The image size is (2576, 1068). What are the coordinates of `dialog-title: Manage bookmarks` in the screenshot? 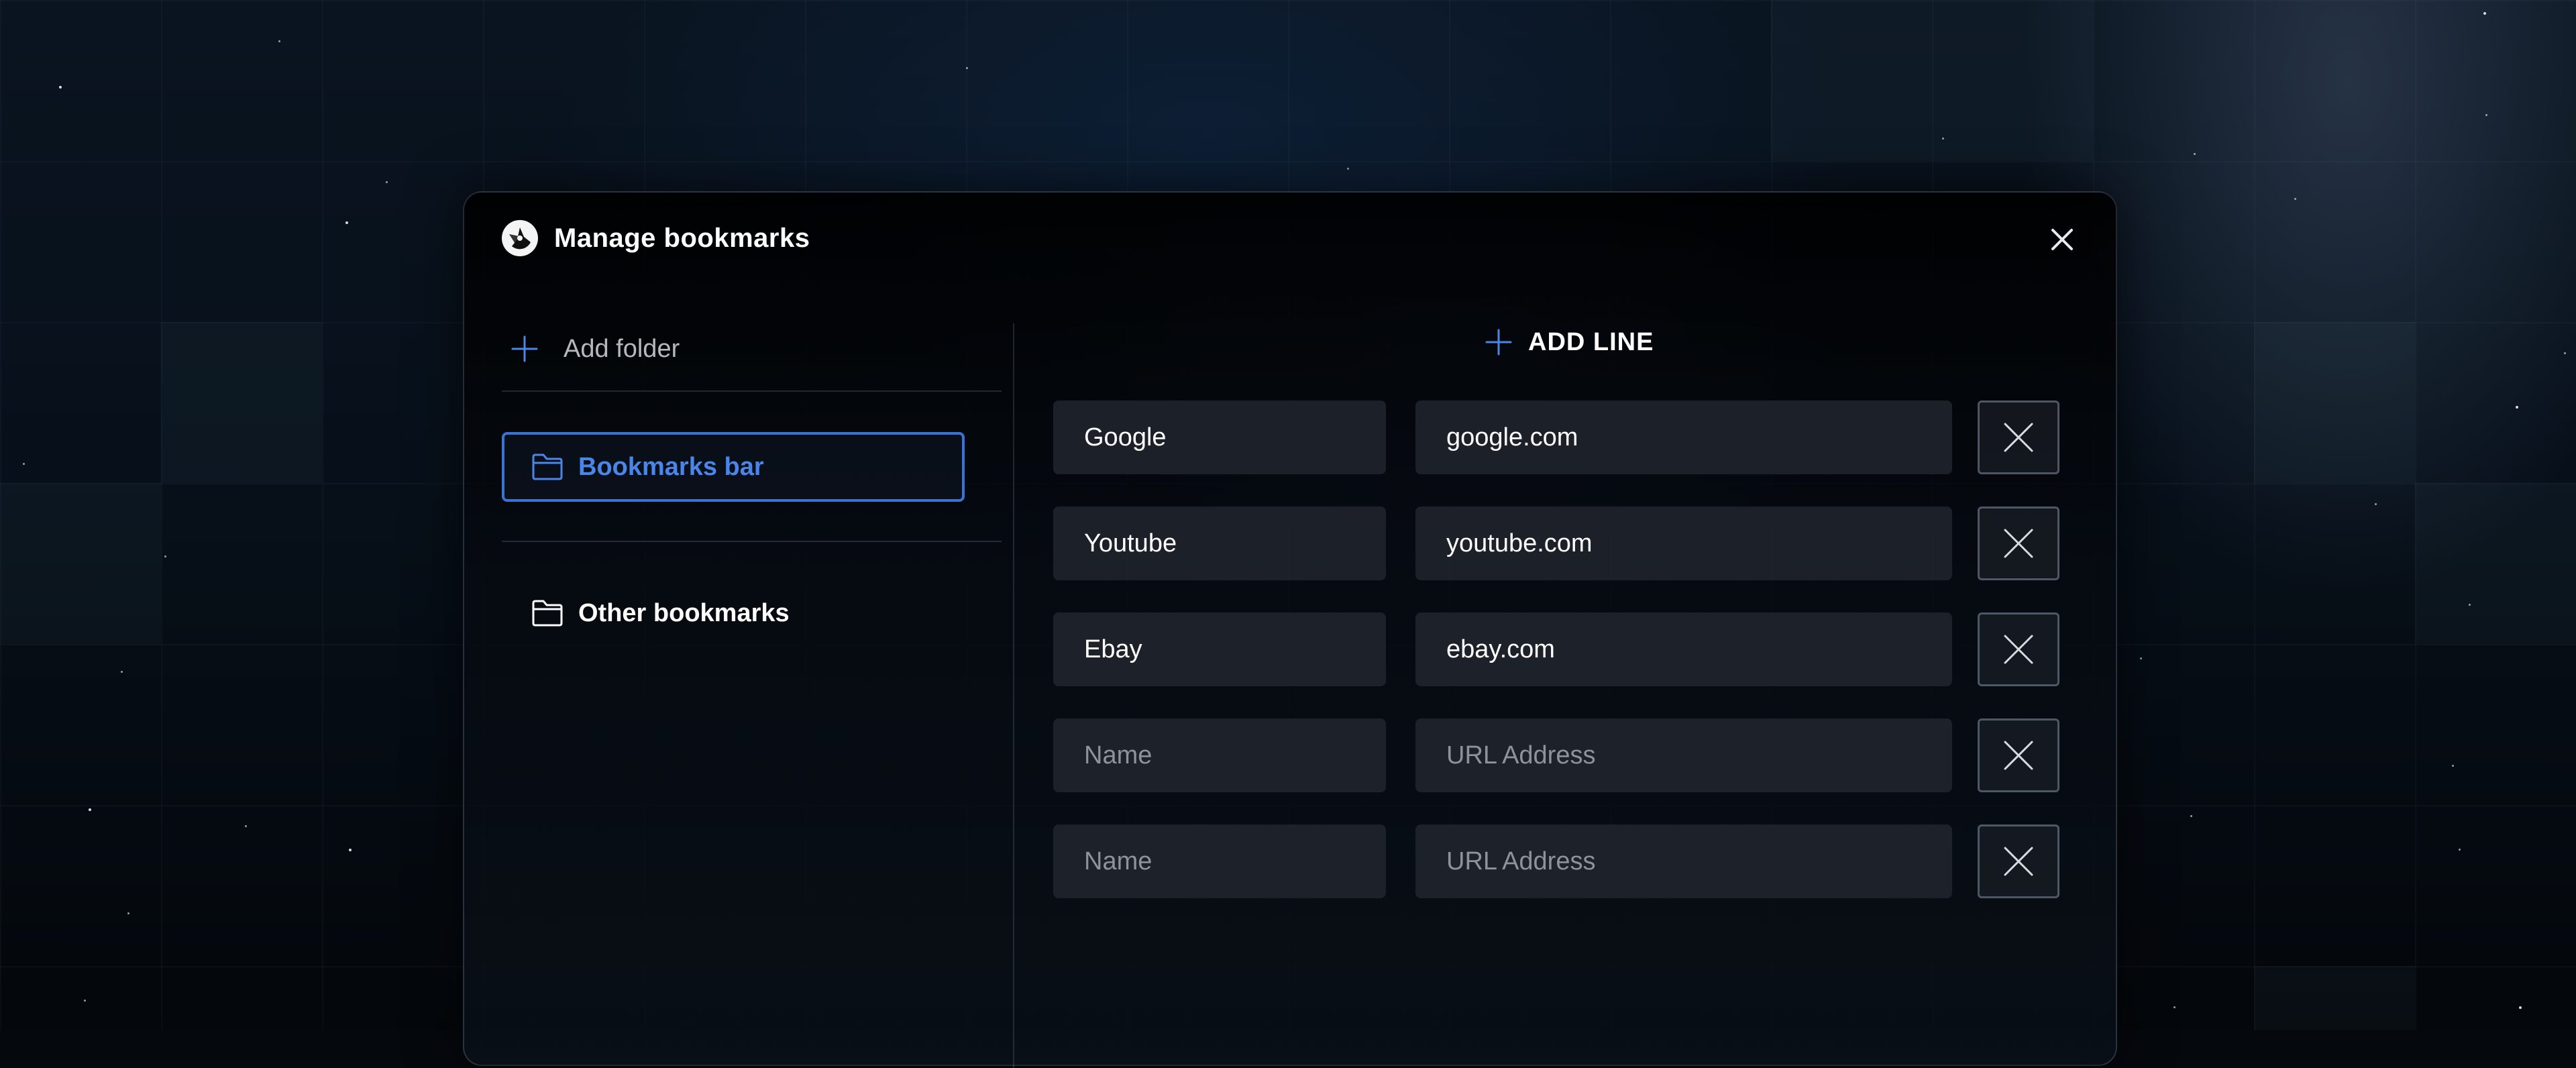 It's located at (682, 238).